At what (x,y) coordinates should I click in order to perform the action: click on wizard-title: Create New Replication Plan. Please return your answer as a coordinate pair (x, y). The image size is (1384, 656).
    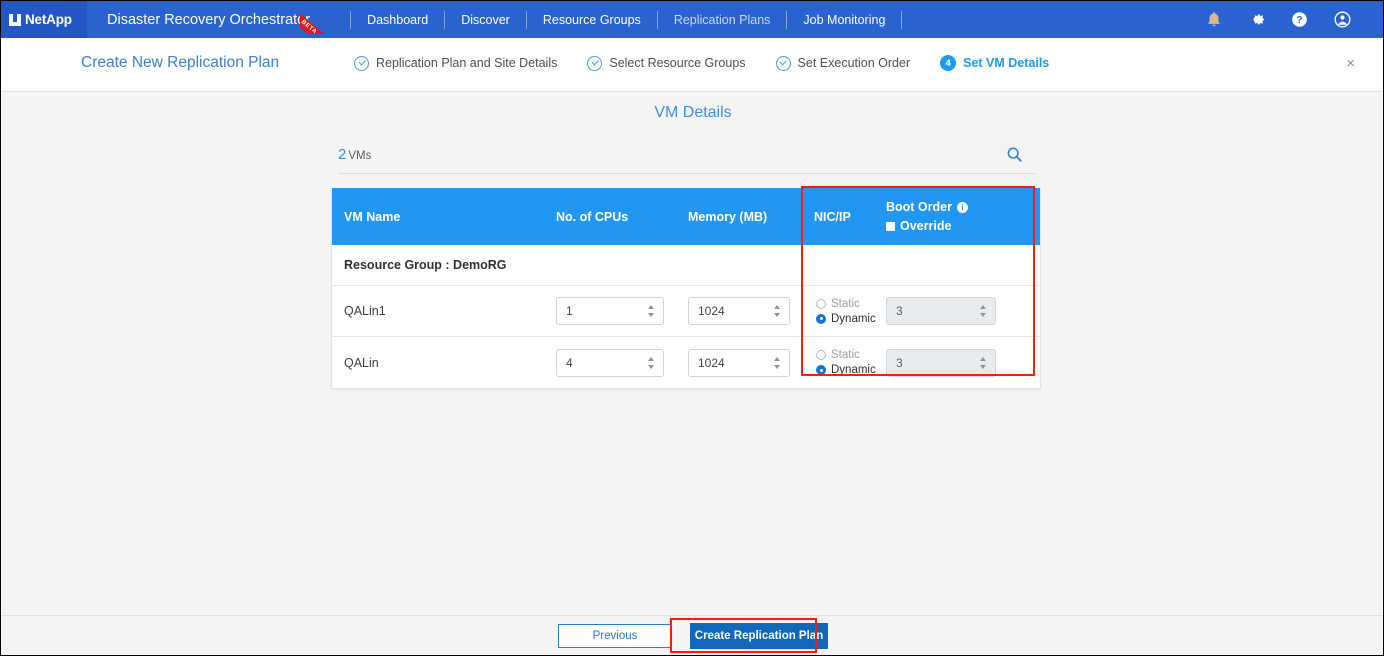
    Looking at the image, I should click on (180, 62).